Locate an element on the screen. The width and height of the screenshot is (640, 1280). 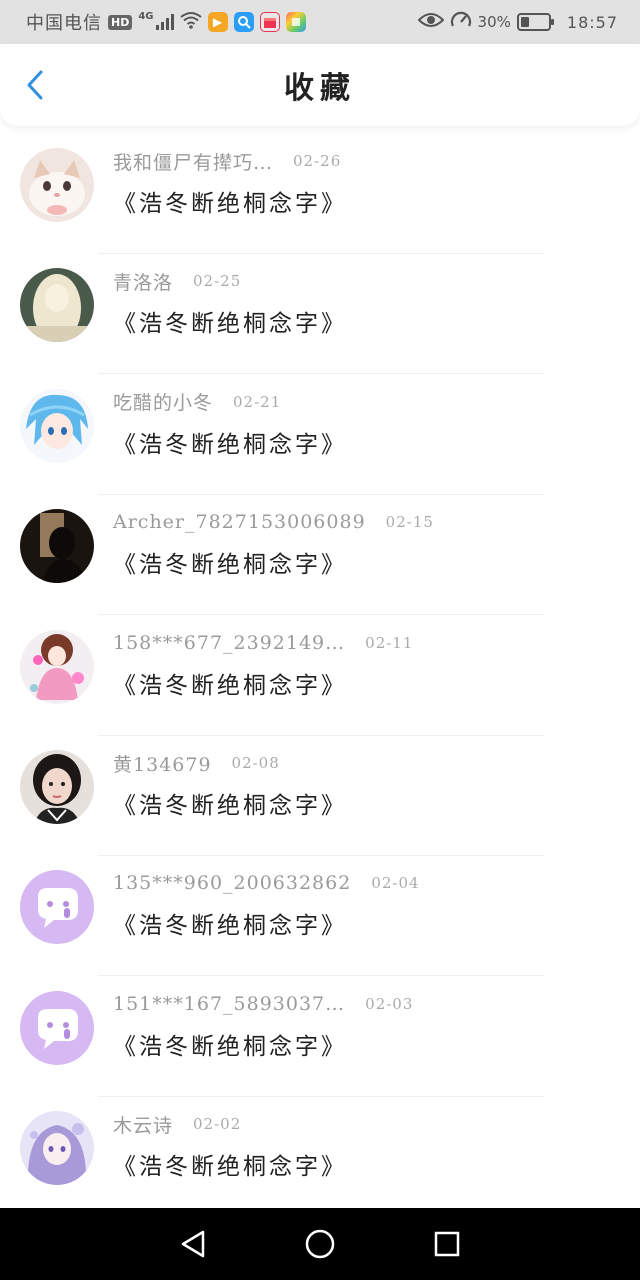
nav-recents-button is located at coordinates (447, 1244).